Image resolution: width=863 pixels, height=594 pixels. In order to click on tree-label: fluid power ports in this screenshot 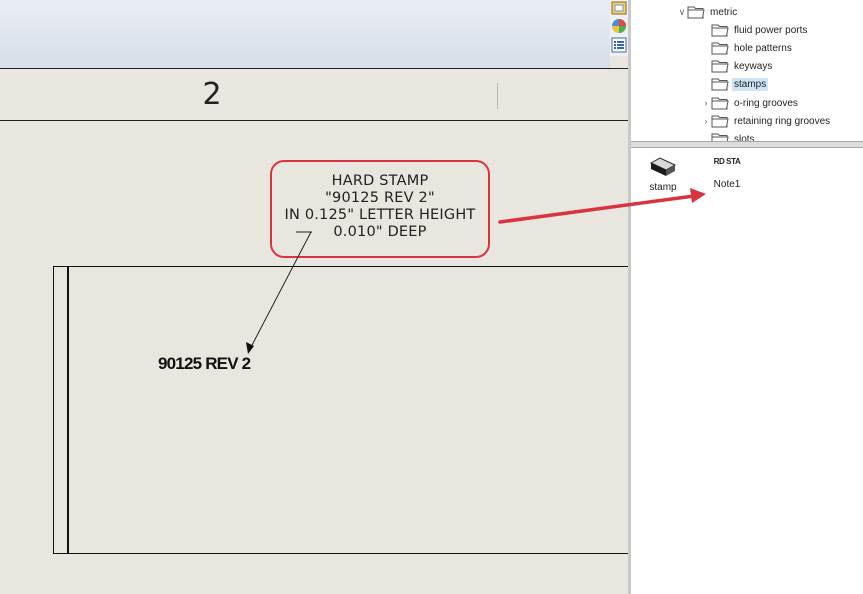, I will do `click(771, 30)`.